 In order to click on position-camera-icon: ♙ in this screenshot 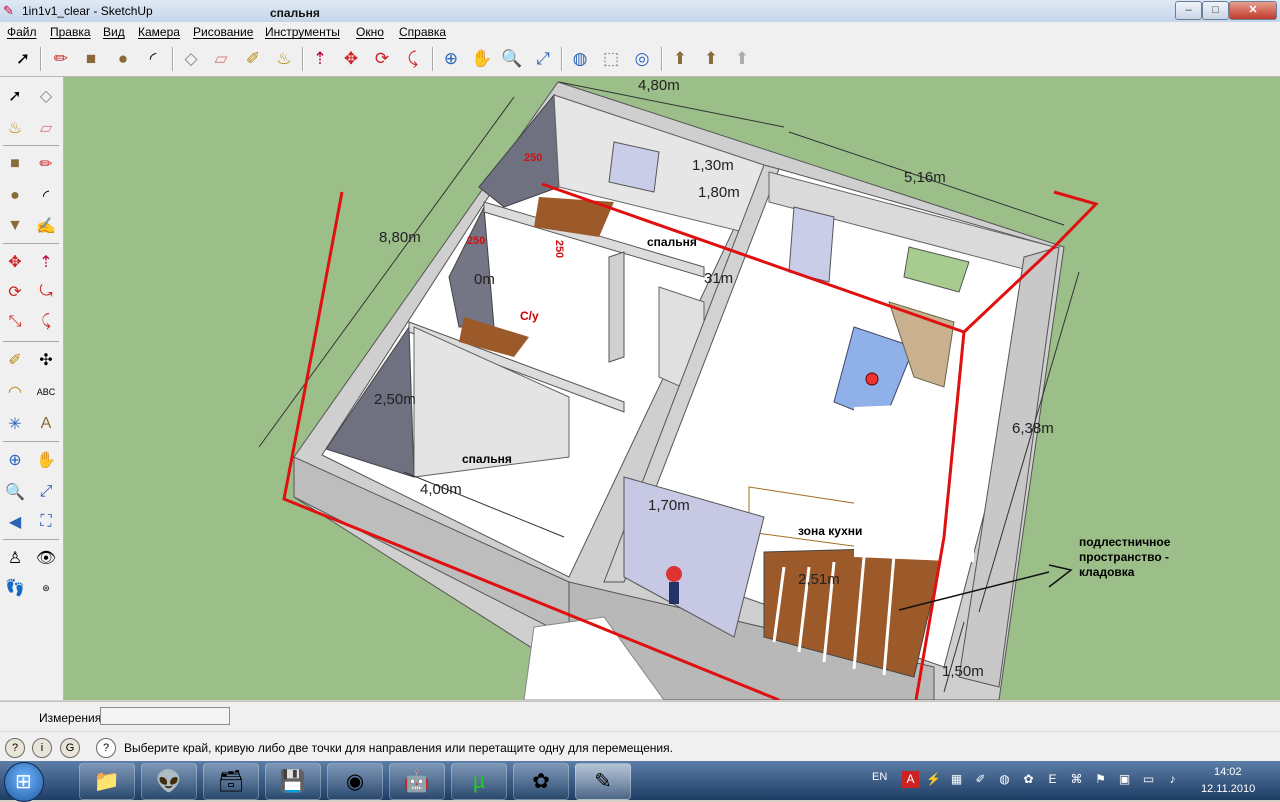, I will do `click(15, 558)`.